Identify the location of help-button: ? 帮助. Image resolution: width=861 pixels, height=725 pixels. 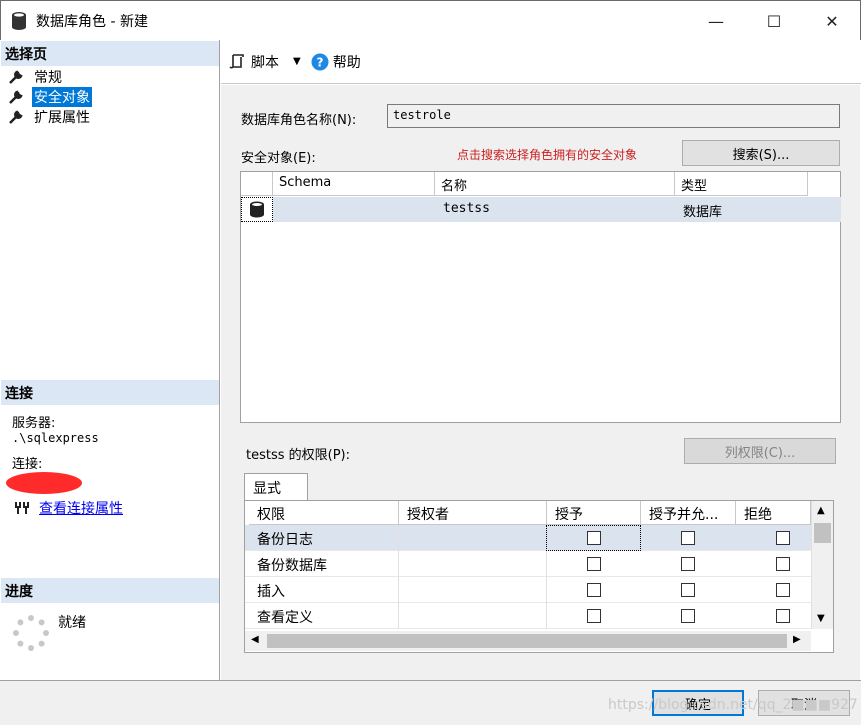
(336, 62).